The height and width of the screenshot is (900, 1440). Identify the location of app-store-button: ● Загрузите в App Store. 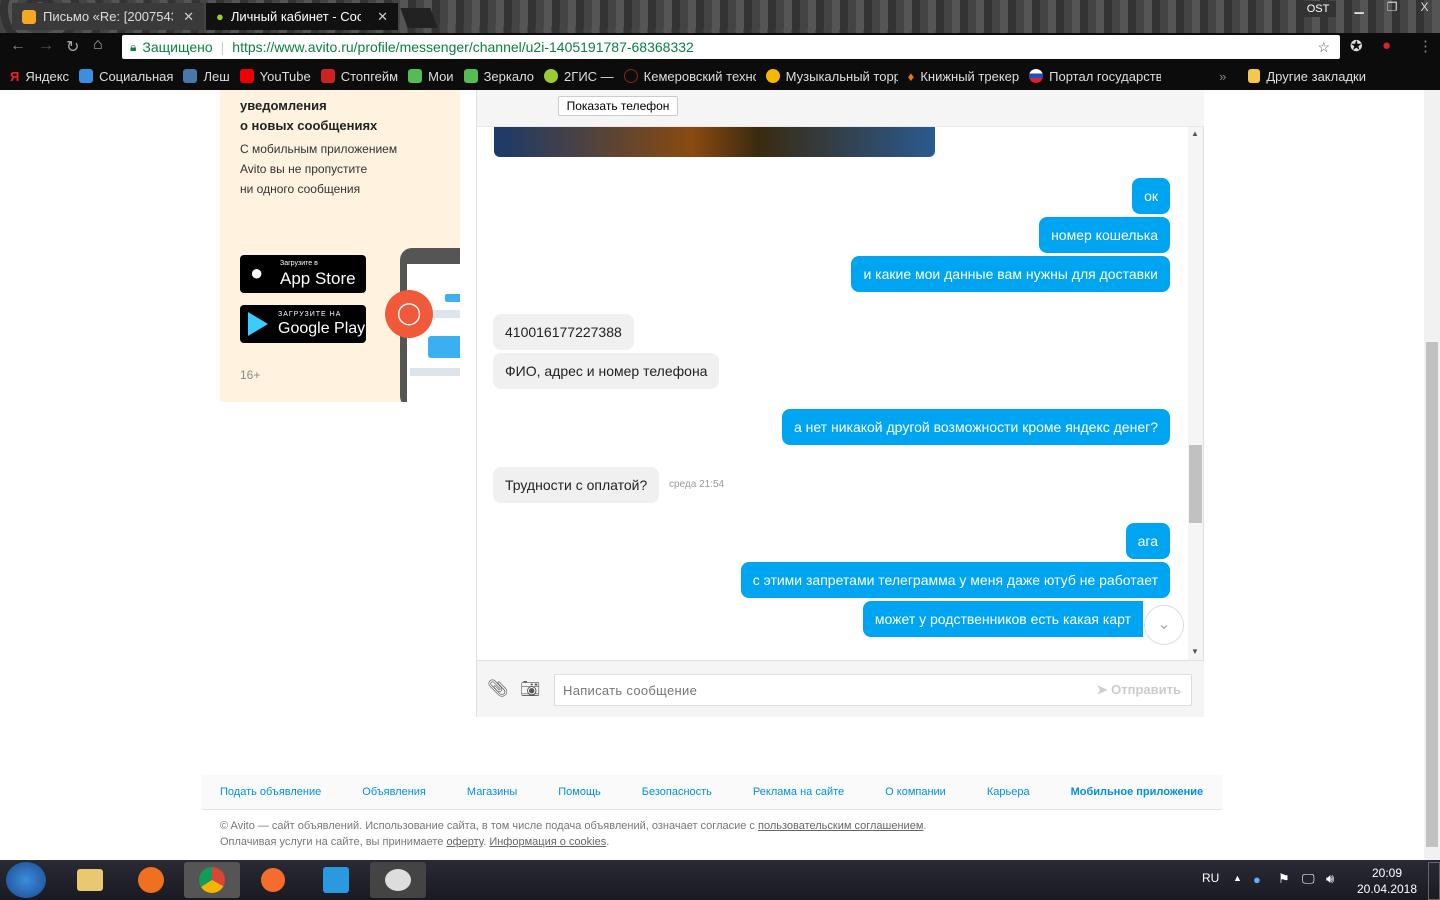
(303, 274).